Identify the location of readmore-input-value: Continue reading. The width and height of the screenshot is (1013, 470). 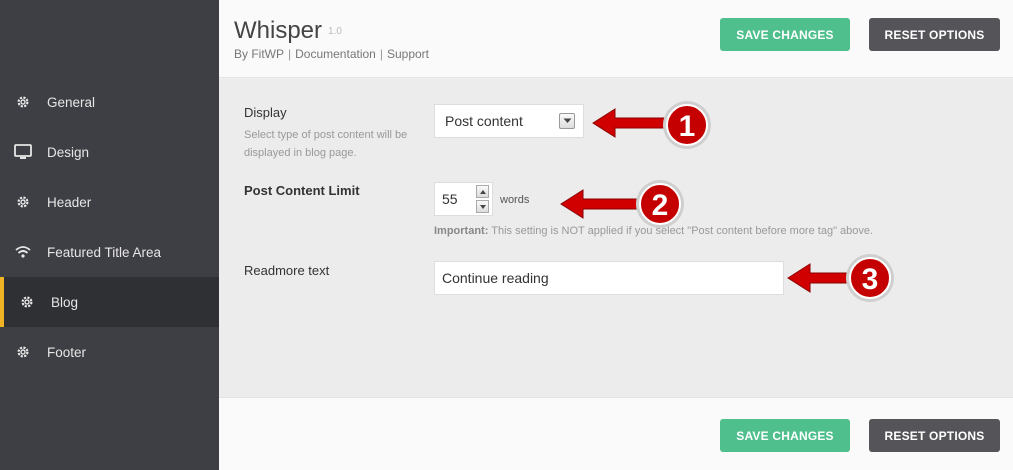
(495, 278).